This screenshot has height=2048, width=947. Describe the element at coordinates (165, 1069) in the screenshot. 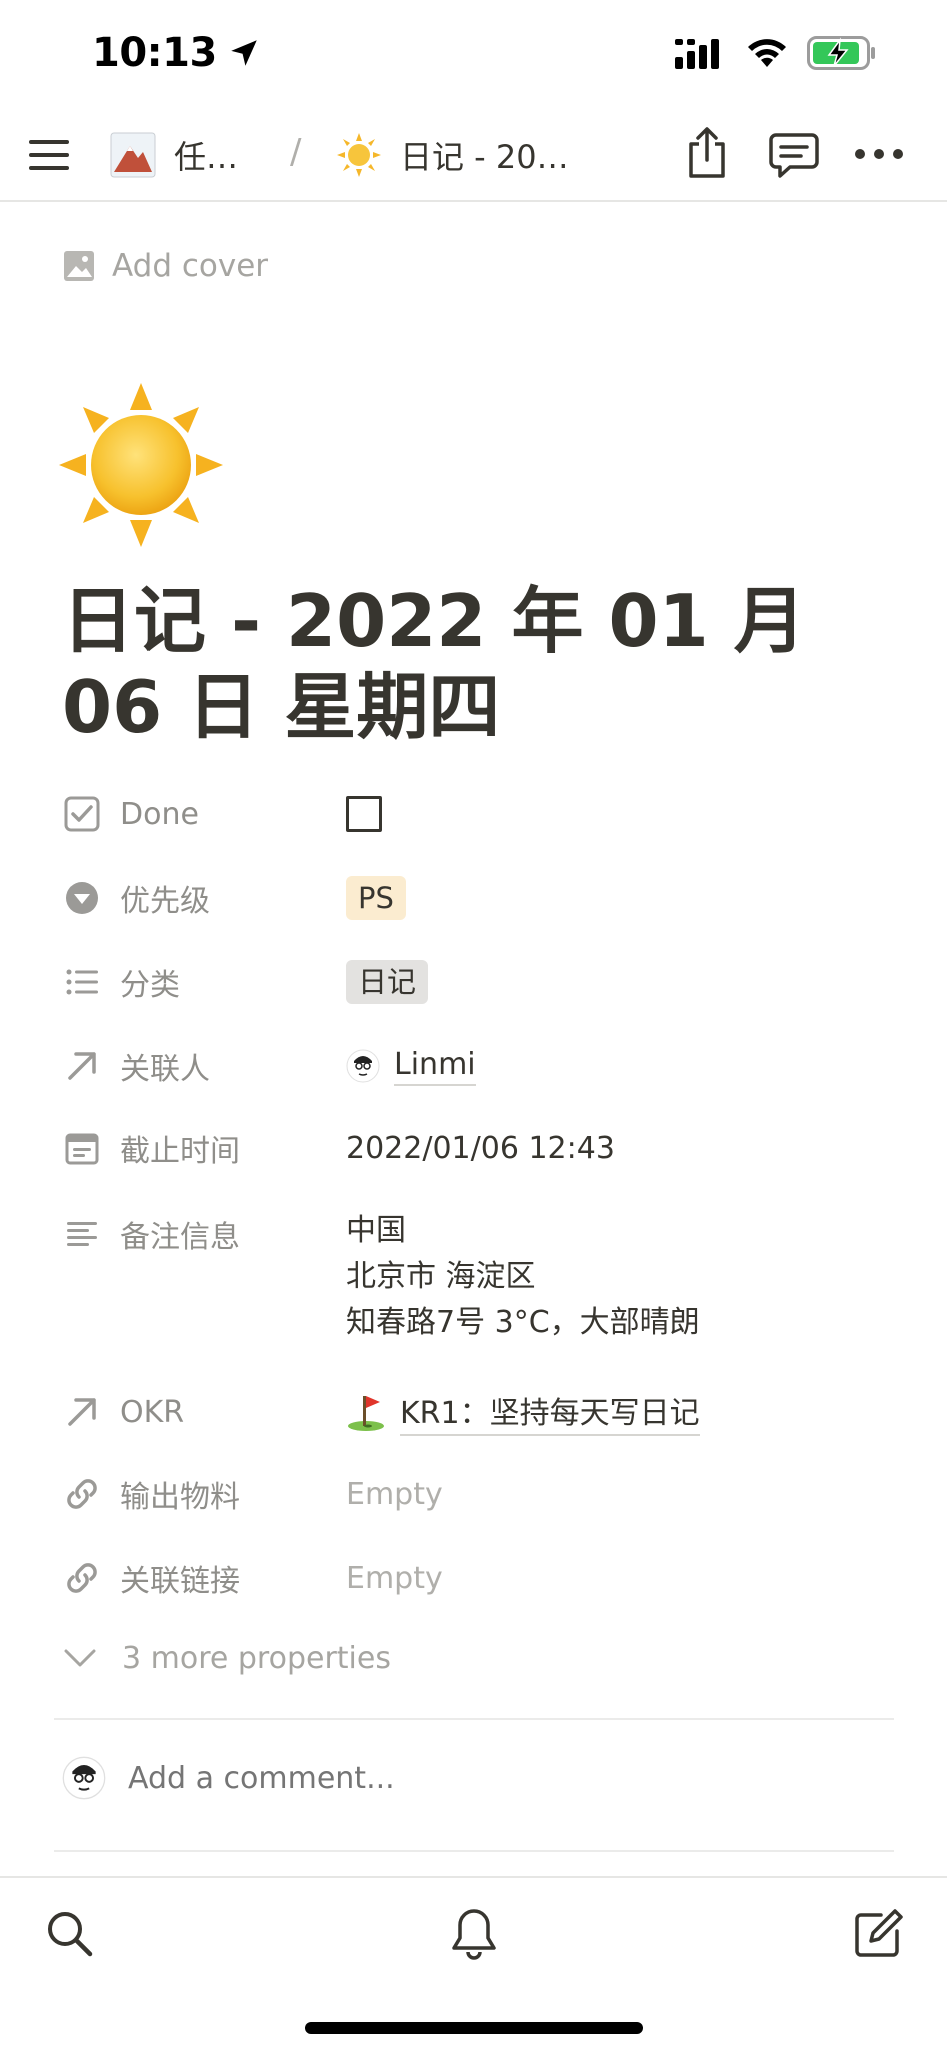

I see `property-person-label: 关联人` at that location.